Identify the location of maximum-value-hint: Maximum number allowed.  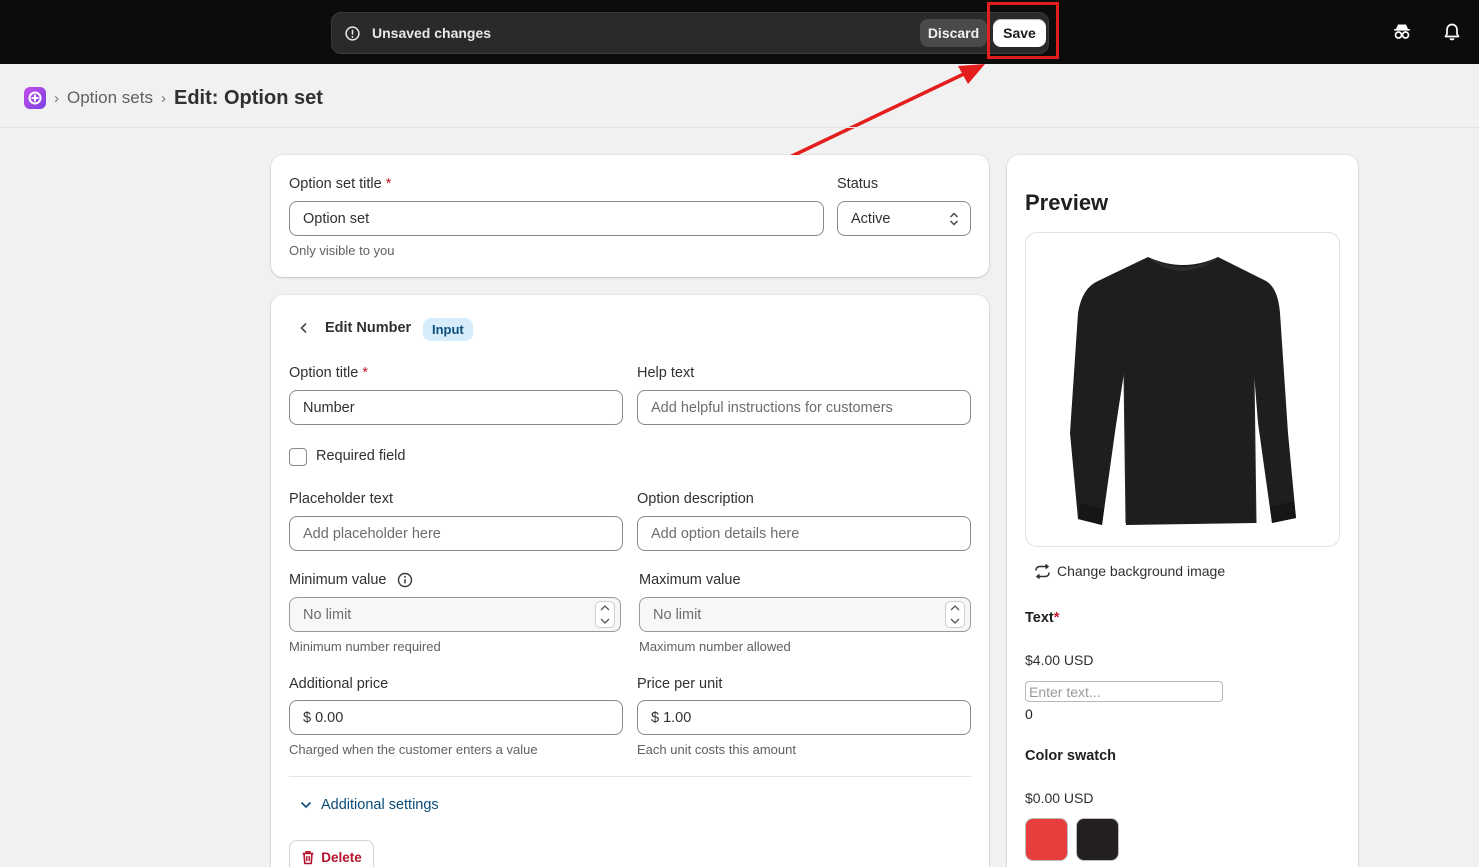
(715, 646).